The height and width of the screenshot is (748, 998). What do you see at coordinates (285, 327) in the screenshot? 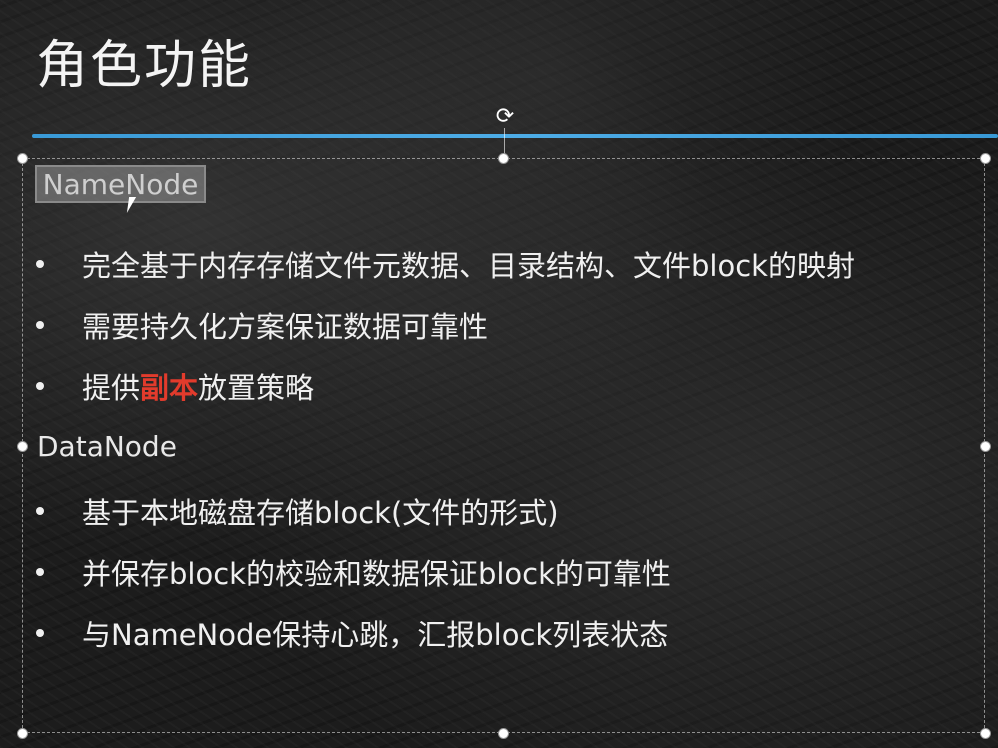
I see `bullet-text: 需要持久化方案保证数据可靠性` at bounding box center [285, 327].